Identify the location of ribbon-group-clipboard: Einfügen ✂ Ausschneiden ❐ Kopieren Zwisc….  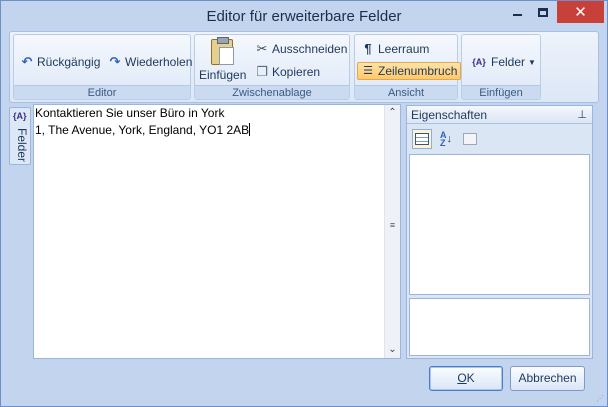
(272, 67).